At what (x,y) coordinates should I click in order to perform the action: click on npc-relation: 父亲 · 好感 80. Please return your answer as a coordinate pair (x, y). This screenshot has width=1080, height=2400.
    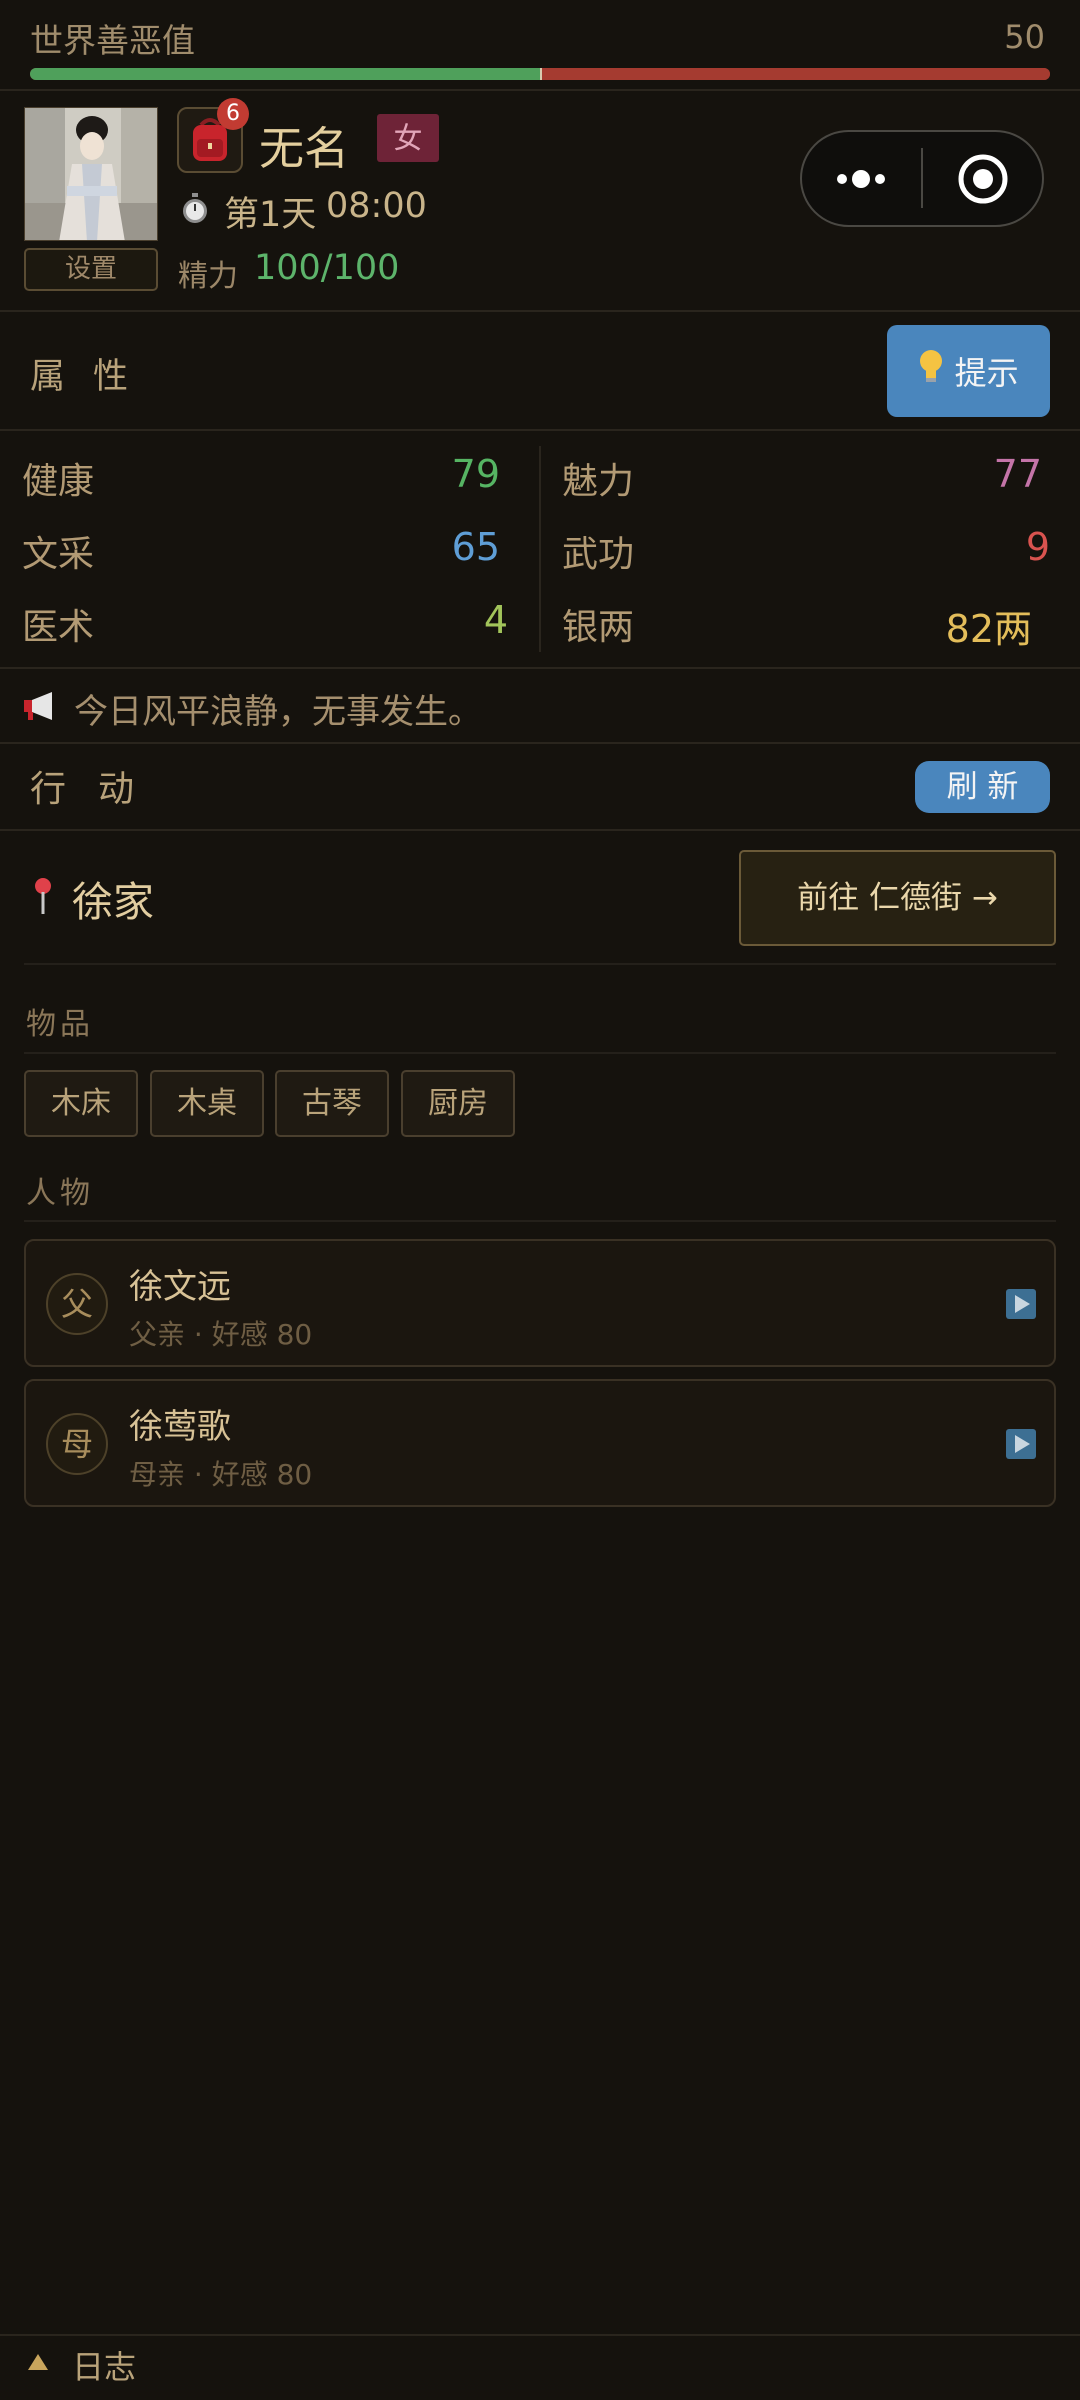
    Looking at the image, I should click on (221, 1334).